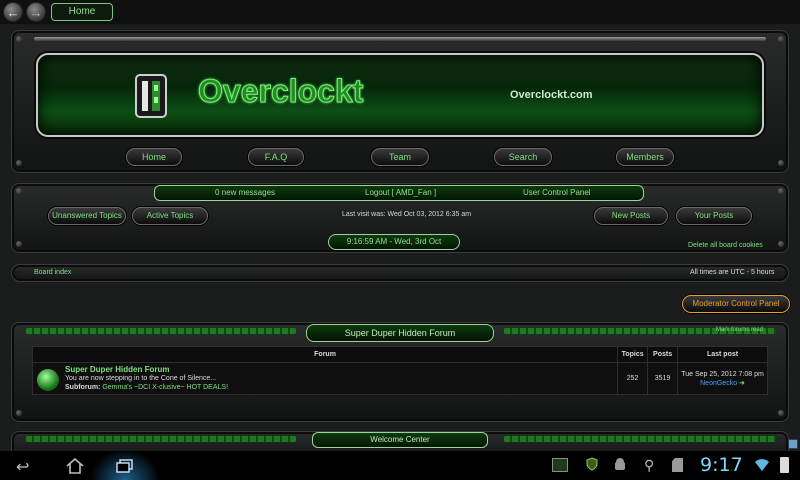 The height and width of the screenshot is (480, 800). I want to click on scroll-handle-icon, so click(793, 444).